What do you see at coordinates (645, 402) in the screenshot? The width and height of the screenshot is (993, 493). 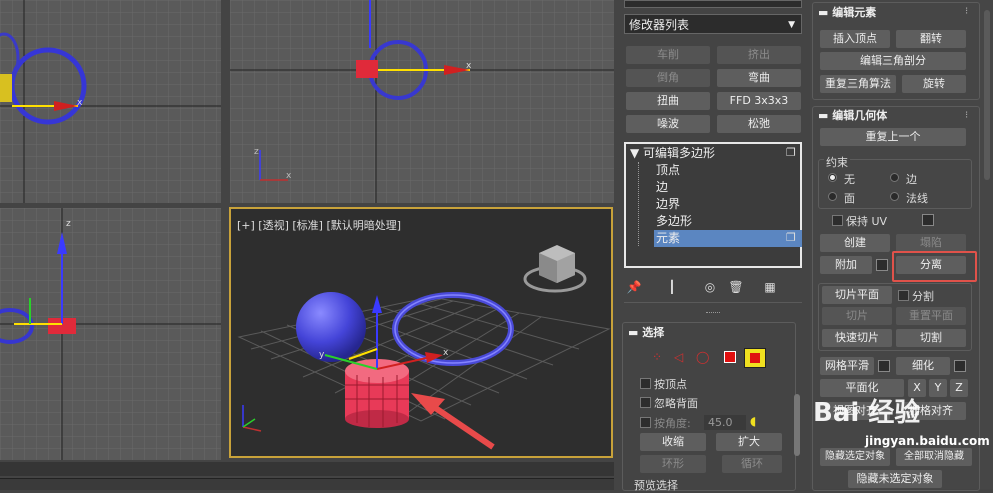 I see `ignore-backfacing-checkbox` at bounding box center [645, 402].